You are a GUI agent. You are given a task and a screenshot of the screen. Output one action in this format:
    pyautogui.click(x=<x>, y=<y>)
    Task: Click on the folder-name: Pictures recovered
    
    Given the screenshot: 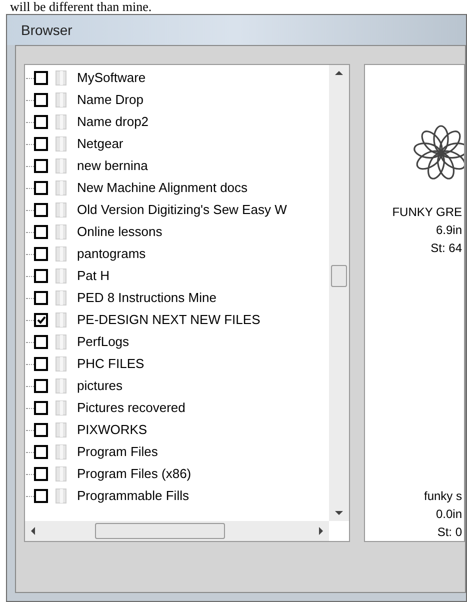 What is the action you would take?
    pyautogui.click(x=131, y=408)
    